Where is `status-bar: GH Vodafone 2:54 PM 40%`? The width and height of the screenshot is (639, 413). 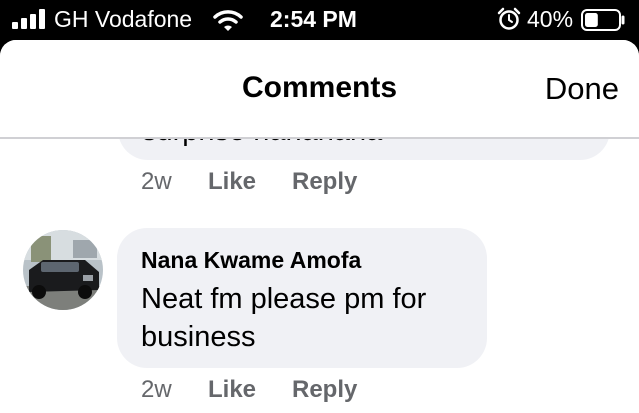 status-bar: GH Vodafone 2:54 PM 40% is located at coordinates (319, 20).